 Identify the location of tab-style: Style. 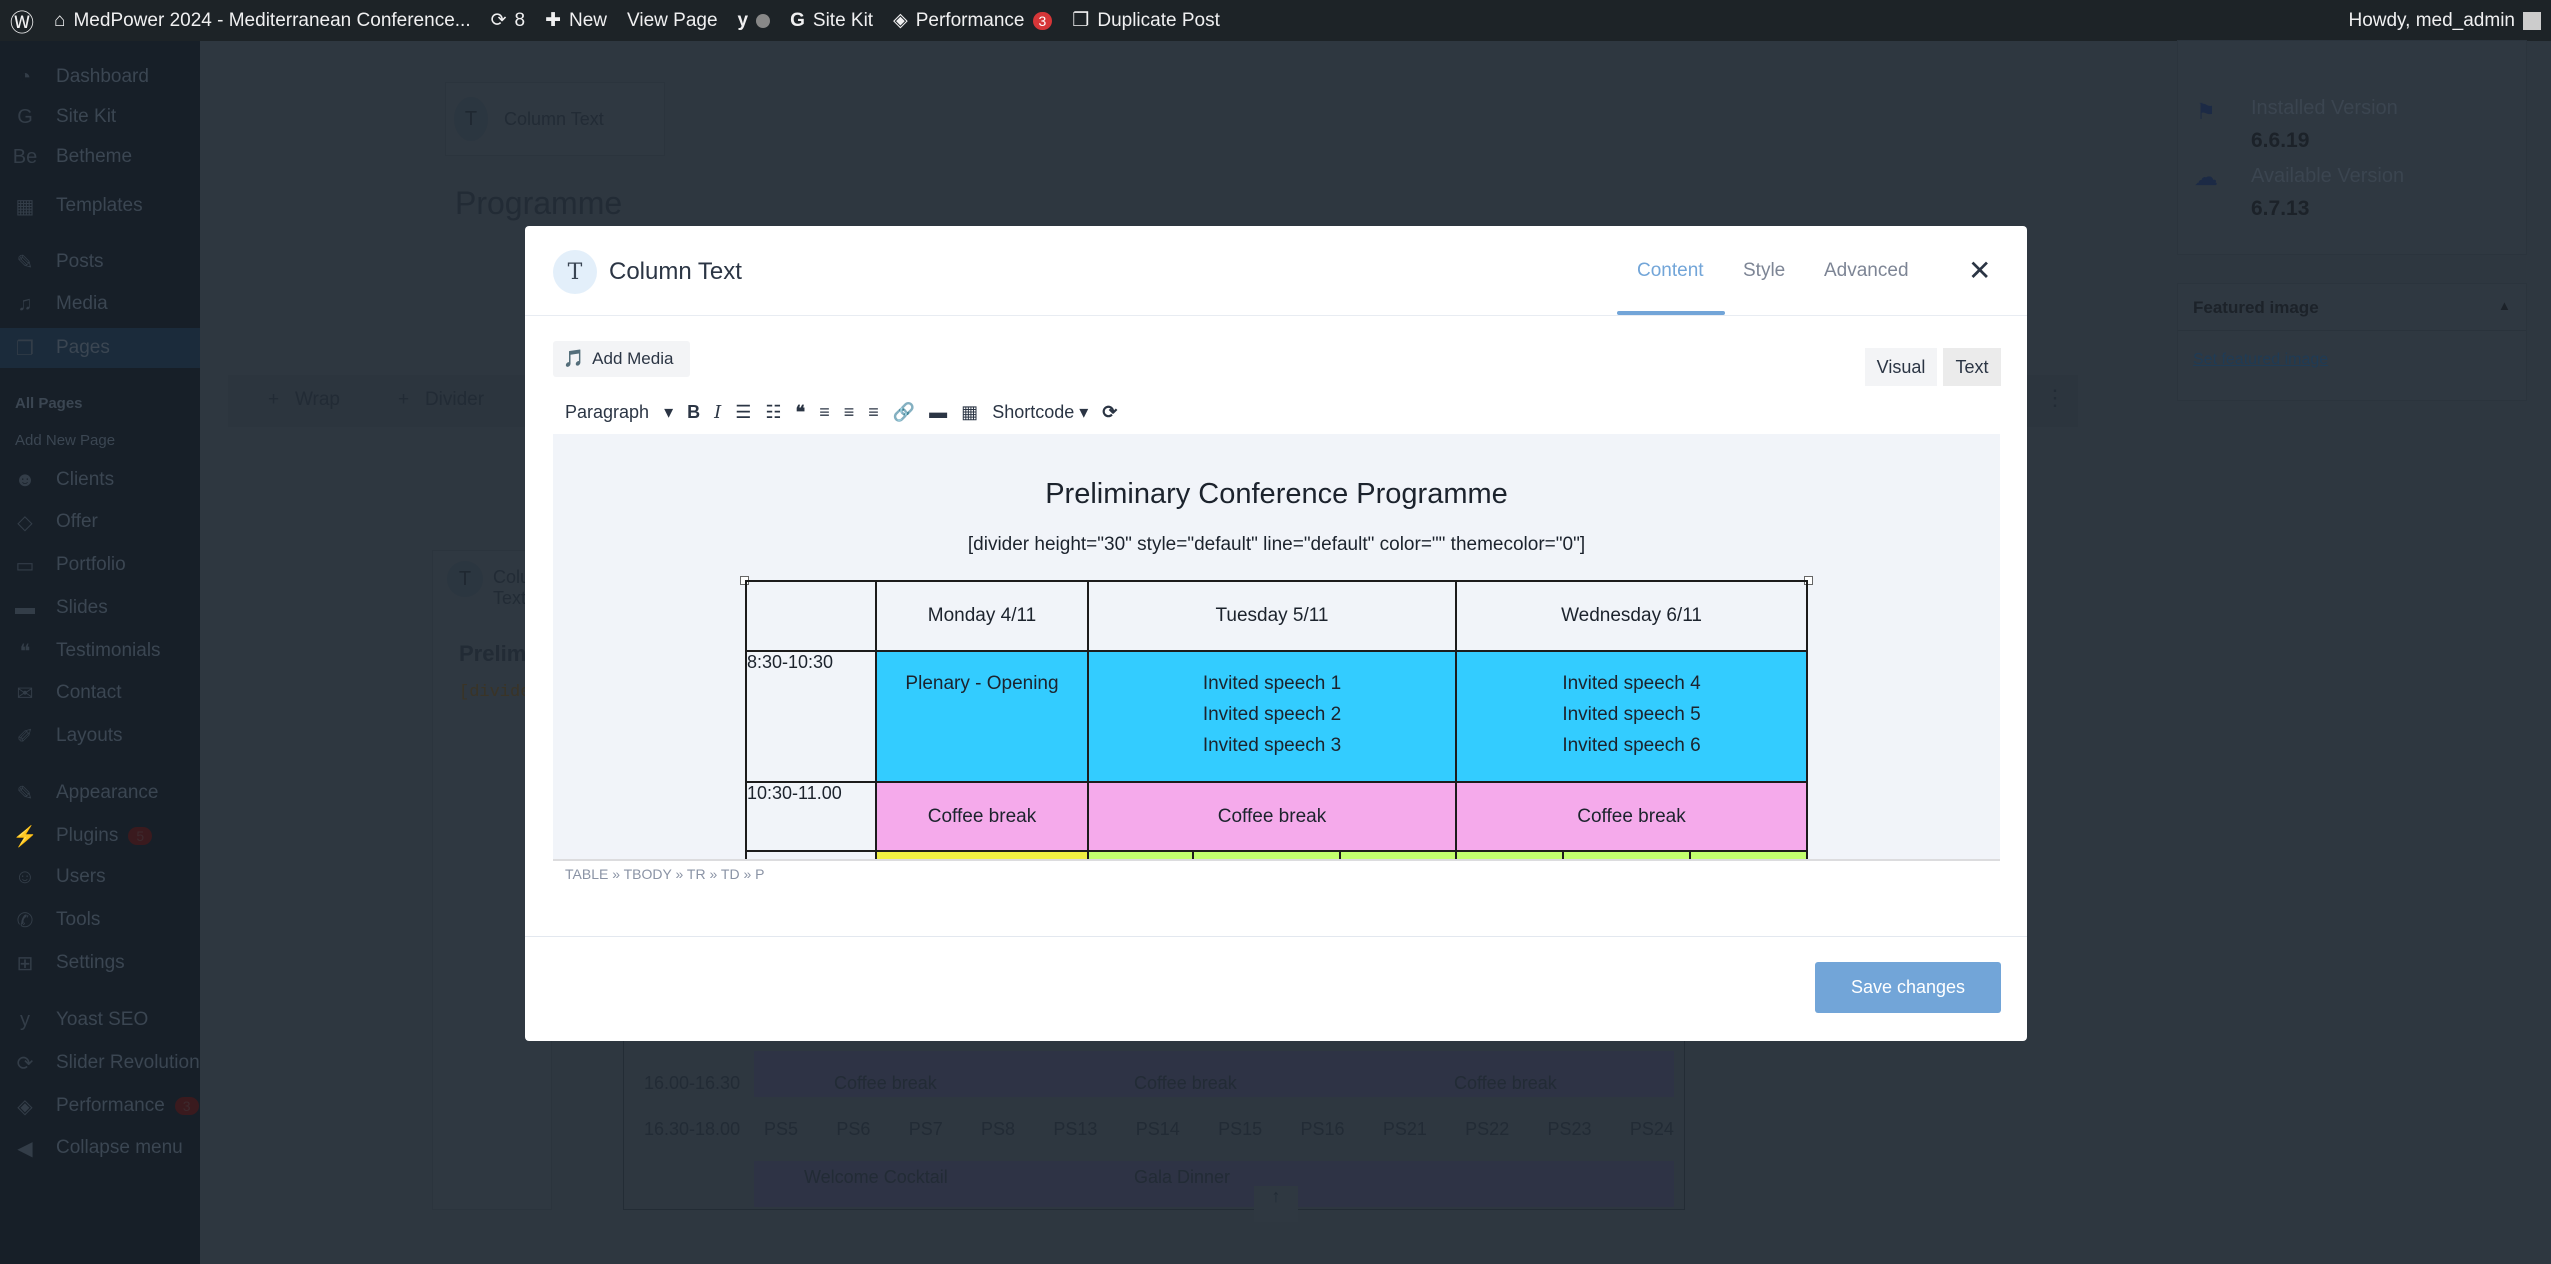
(1764, 271).